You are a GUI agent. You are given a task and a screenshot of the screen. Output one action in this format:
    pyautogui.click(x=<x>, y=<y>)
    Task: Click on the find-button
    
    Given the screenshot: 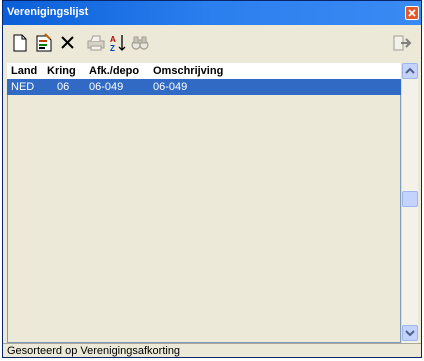 What is the action you would take?
    pyautogui.click(x=140, y=43)
    